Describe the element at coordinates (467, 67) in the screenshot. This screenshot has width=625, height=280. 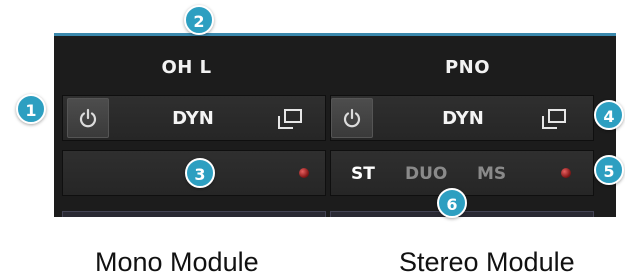
I see `stereo-track-name: PNO` at that location.